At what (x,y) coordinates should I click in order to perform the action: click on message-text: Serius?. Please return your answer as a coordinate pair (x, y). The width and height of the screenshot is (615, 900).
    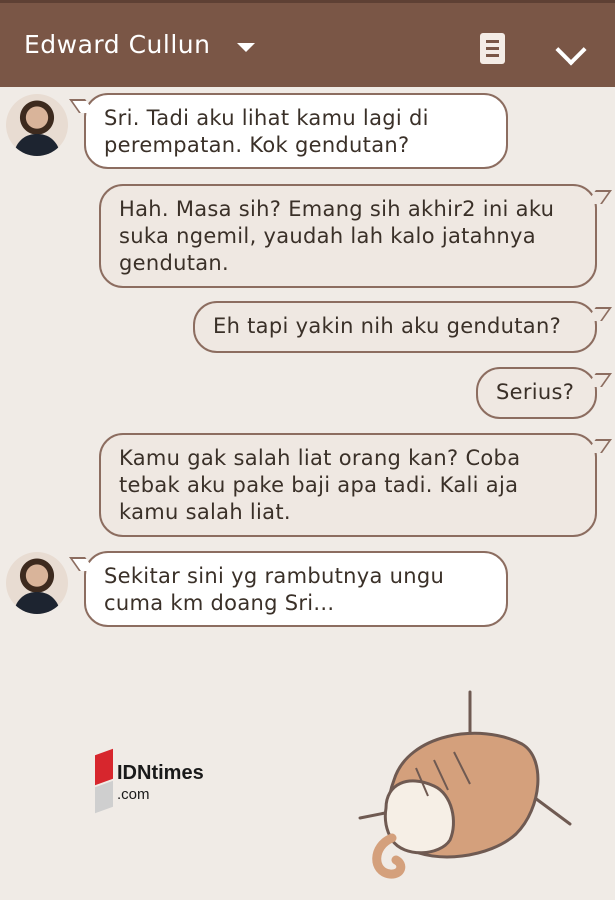
    Looking at the image, I should click on (535, 392).